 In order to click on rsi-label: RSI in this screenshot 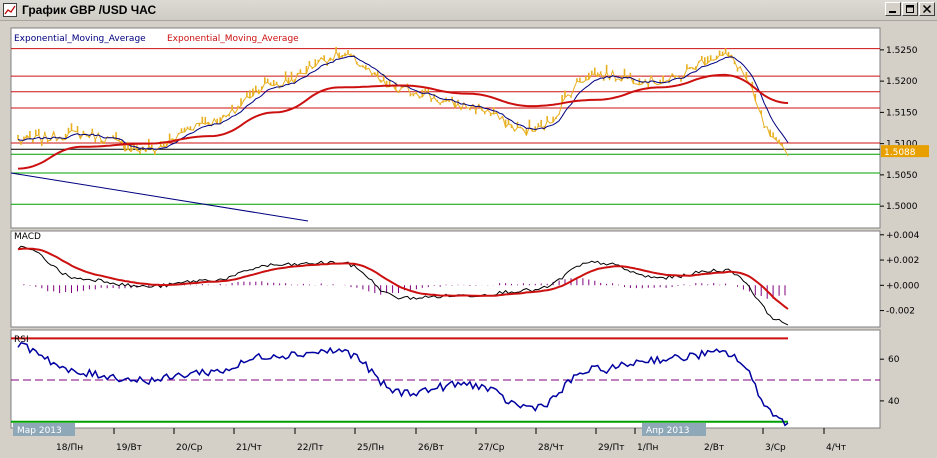, I will do `click(21, 340)`.